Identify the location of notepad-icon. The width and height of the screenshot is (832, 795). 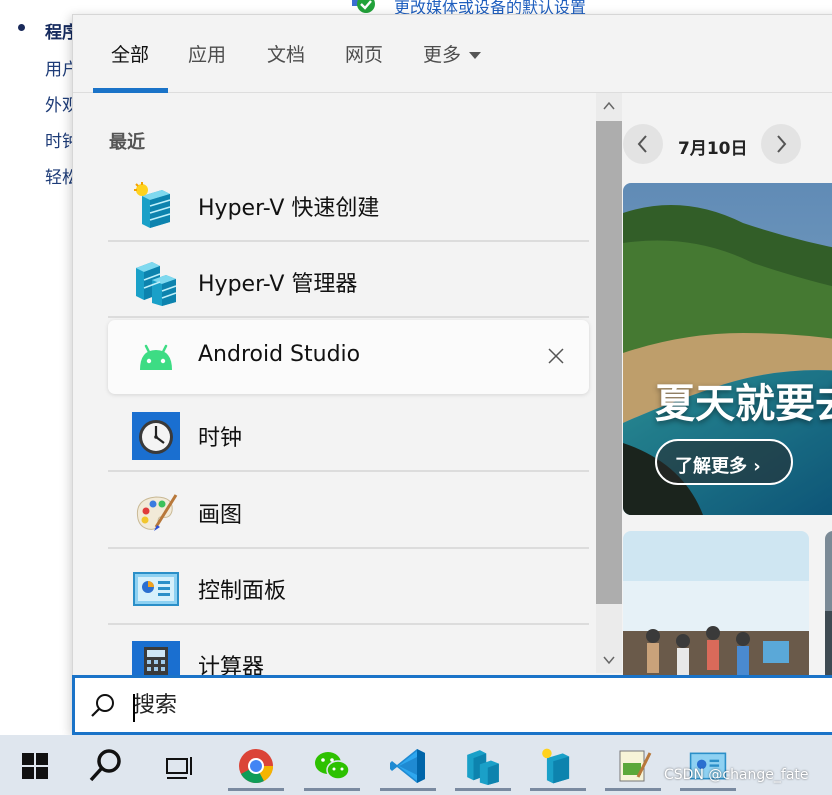
(635, 766).